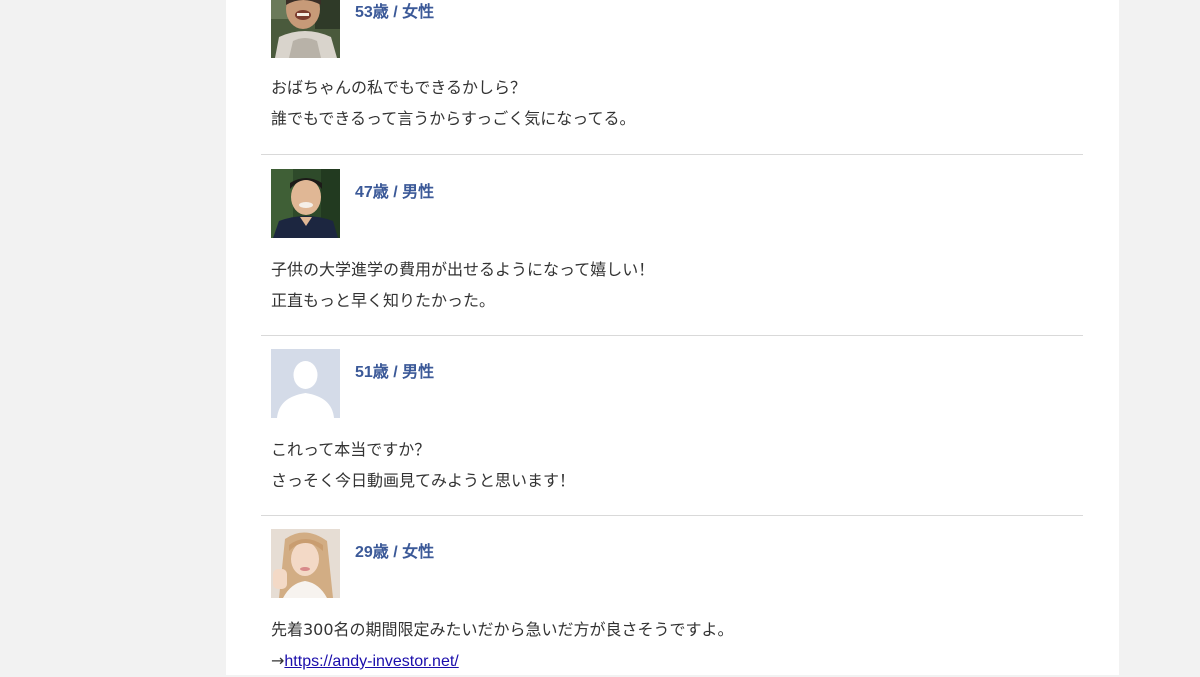 This screenshot has height=677, width=1200. I want to click on external-link: https://andy-investor.net/, so click(371, 661).